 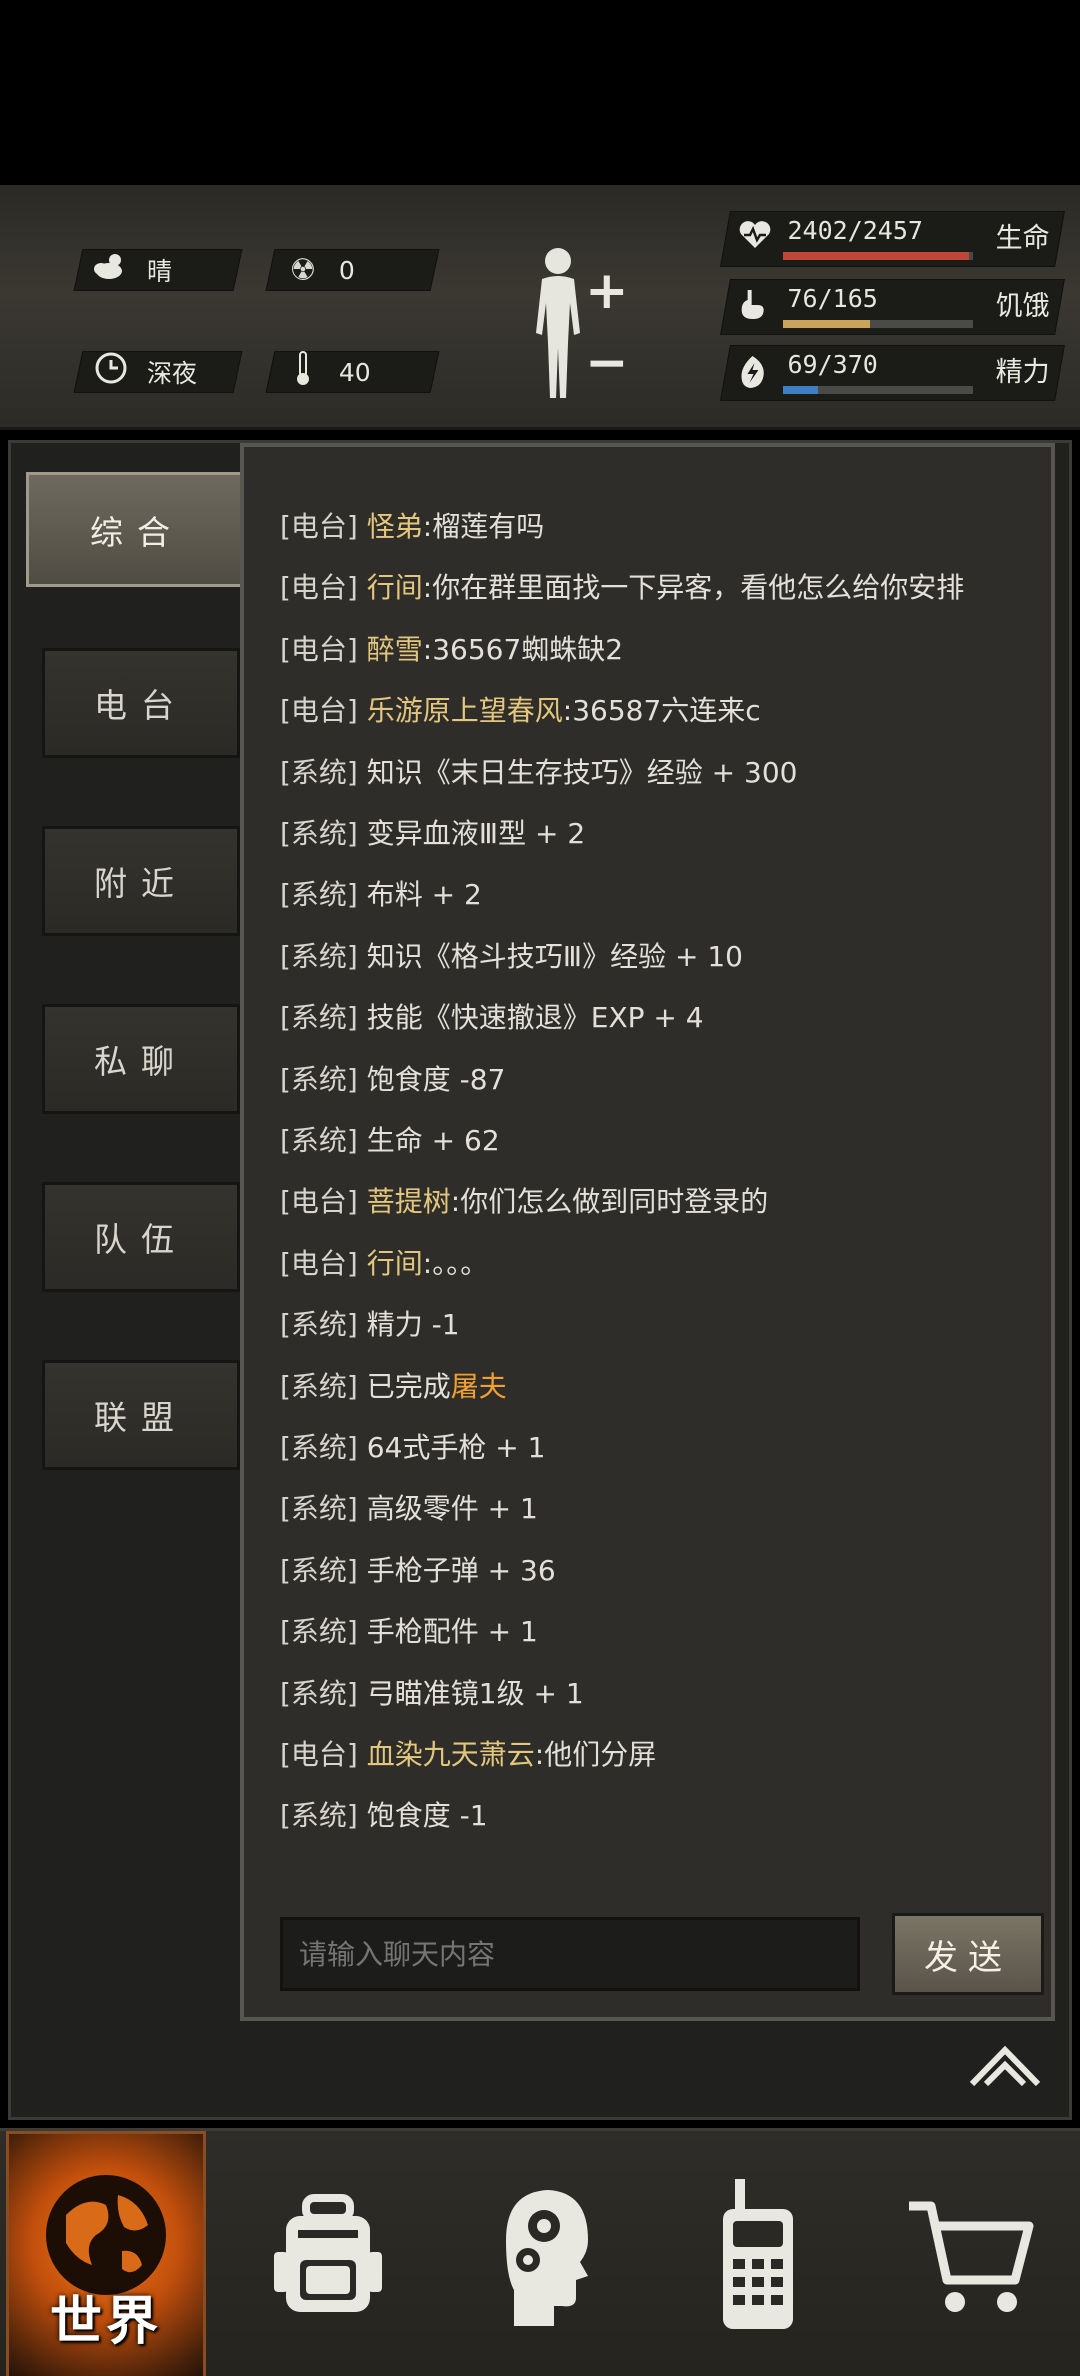 I want to click on energy-value: 69/370, so click(x=832, y=364).